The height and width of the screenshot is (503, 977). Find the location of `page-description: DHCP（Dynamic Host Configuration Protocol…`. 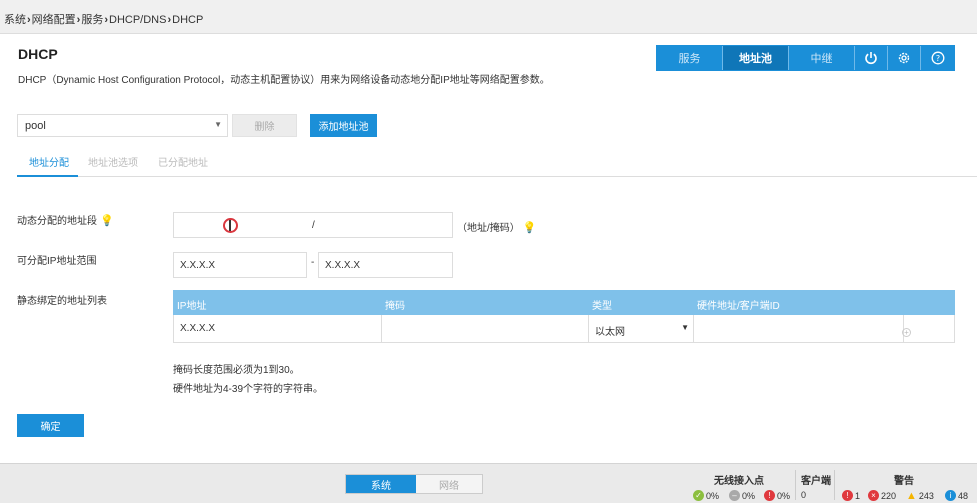

page-description: DHCP（Dynamic Host Configuration Protocol… is located at coordinates (284, 80).